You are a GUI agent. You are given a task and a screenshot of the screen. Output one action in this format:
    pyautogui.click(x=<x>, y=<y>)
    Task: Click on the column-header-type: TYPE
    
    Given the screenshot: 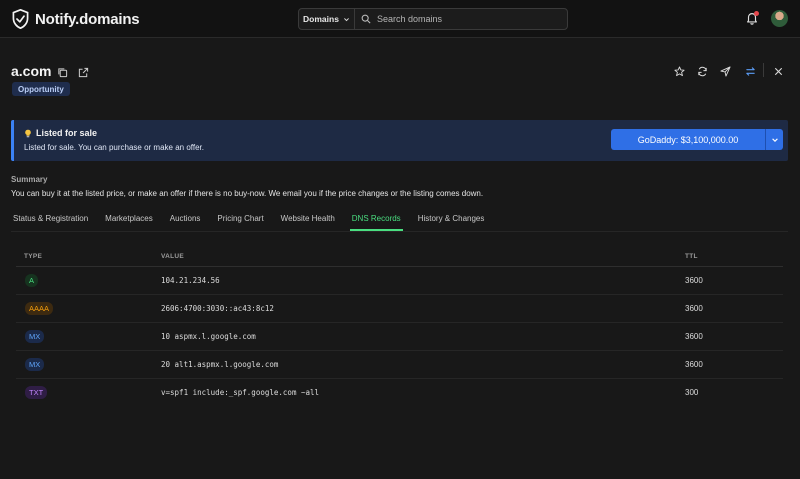 What is the action you would take?
    pyautogui.click(x=33, y=256)
    